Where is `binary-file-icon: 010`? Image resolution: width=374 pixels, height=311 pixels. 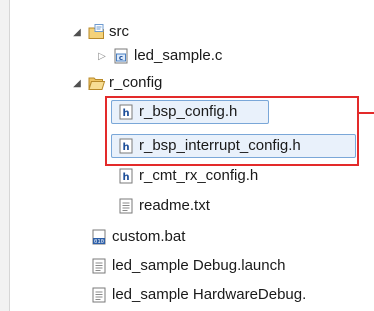
binary-file-icon: 010 is located at coordinates (99, 237).